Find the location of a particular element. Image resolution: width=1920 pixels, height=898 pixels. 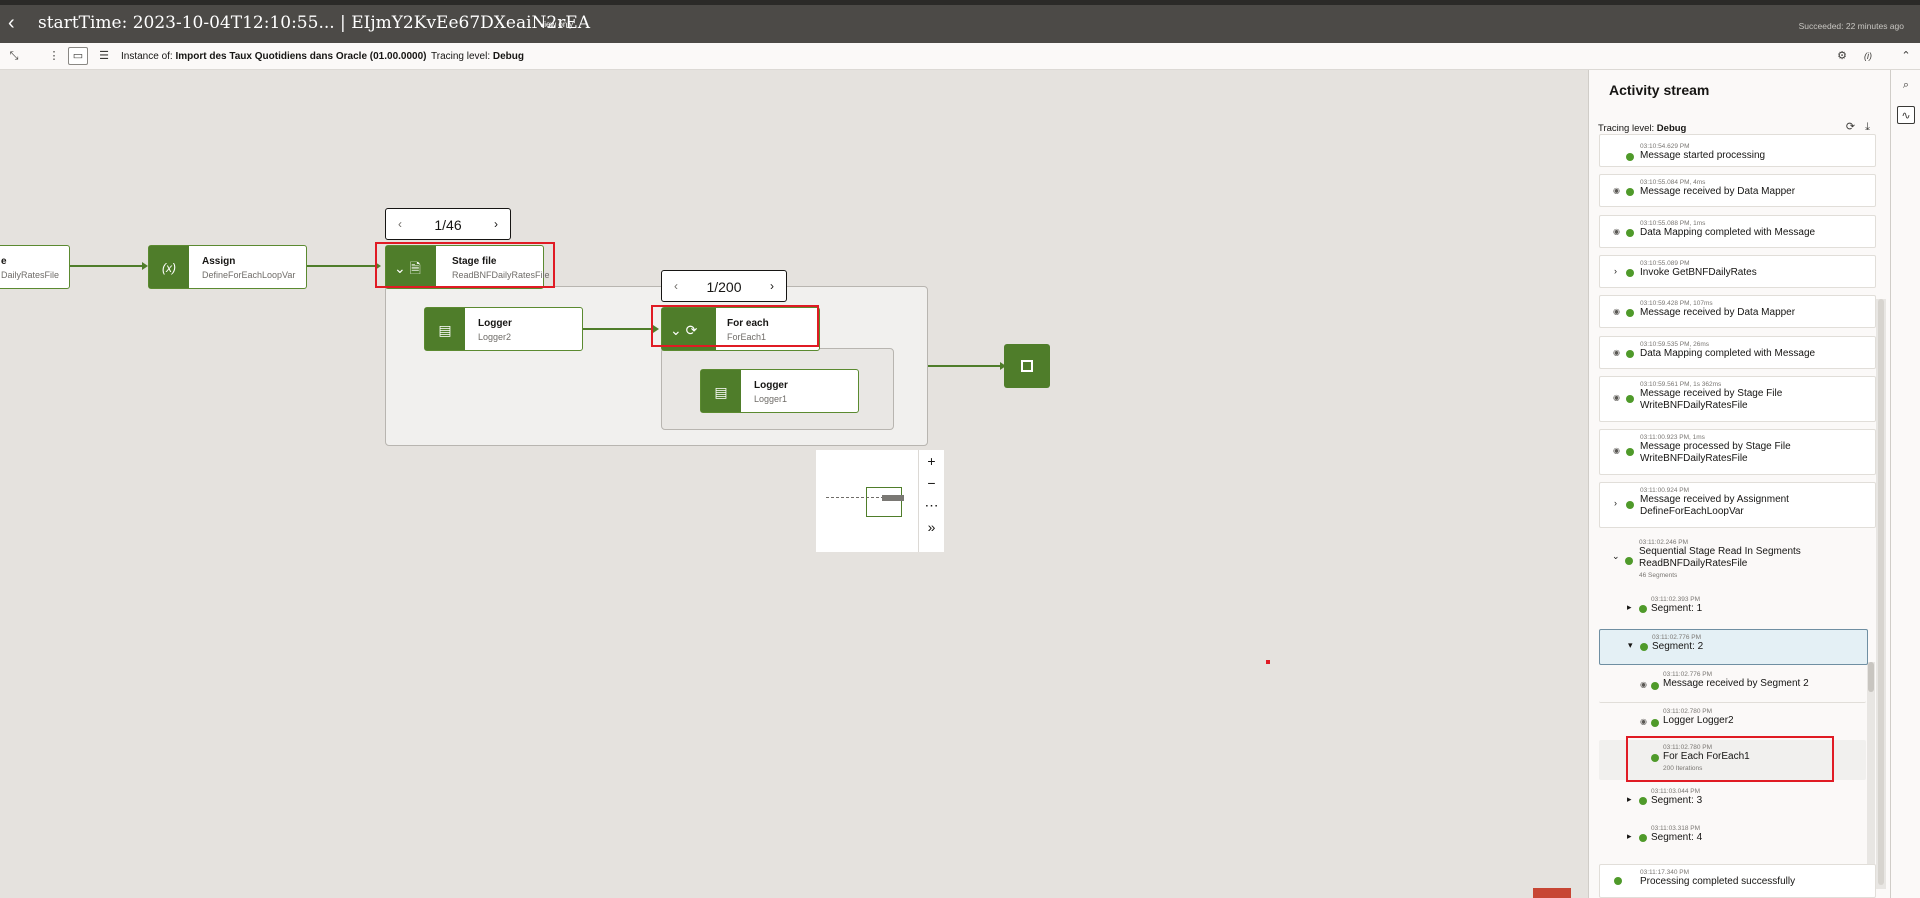

view-only-badge: View only is located at coordinates (556, 24).